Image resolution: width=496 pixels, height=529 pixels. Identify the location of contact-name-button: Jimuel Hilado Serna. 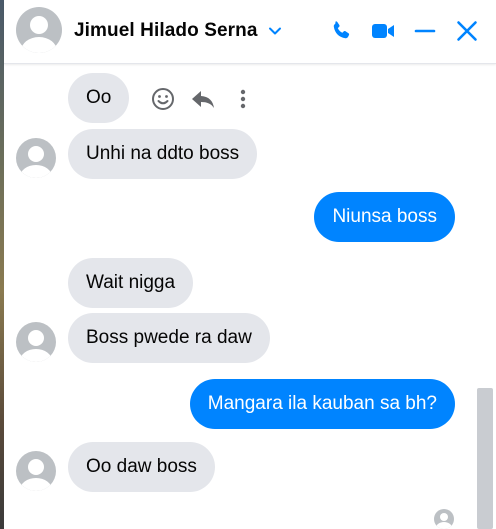
(178, 31).